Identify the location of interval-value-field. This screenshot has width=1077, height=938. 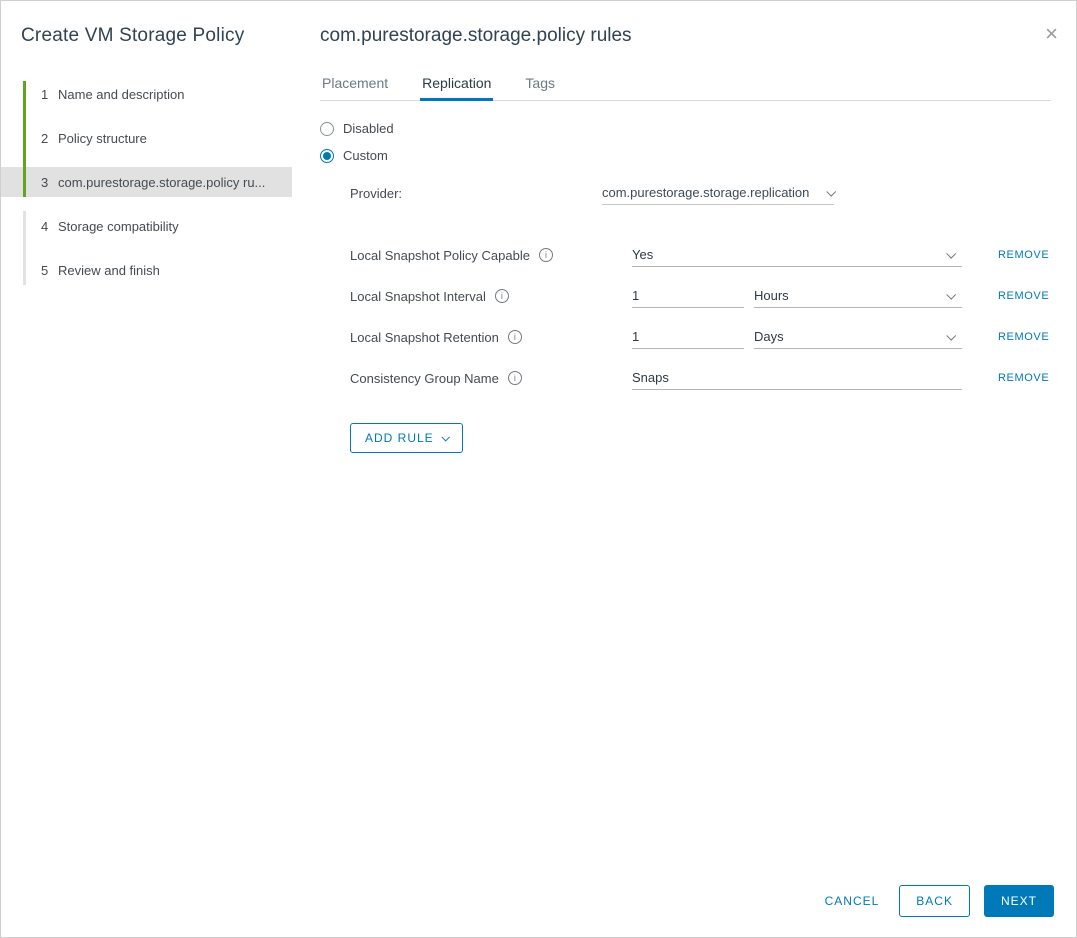
(688, 296).